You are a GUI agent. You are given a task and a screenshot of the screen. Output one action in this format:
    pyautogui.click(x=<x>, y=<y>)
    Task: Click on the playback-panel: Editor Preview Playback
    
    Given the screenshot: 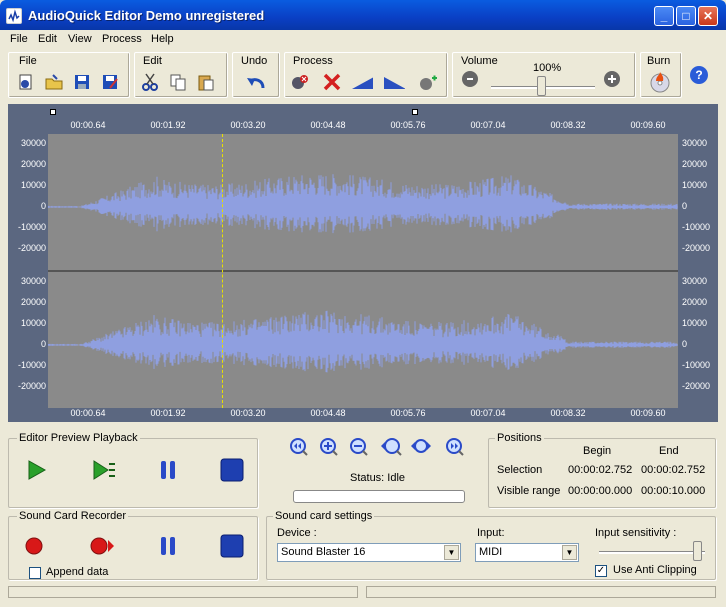 What is the action you would take?
    pyautogui.click(x=133, y=470)
    